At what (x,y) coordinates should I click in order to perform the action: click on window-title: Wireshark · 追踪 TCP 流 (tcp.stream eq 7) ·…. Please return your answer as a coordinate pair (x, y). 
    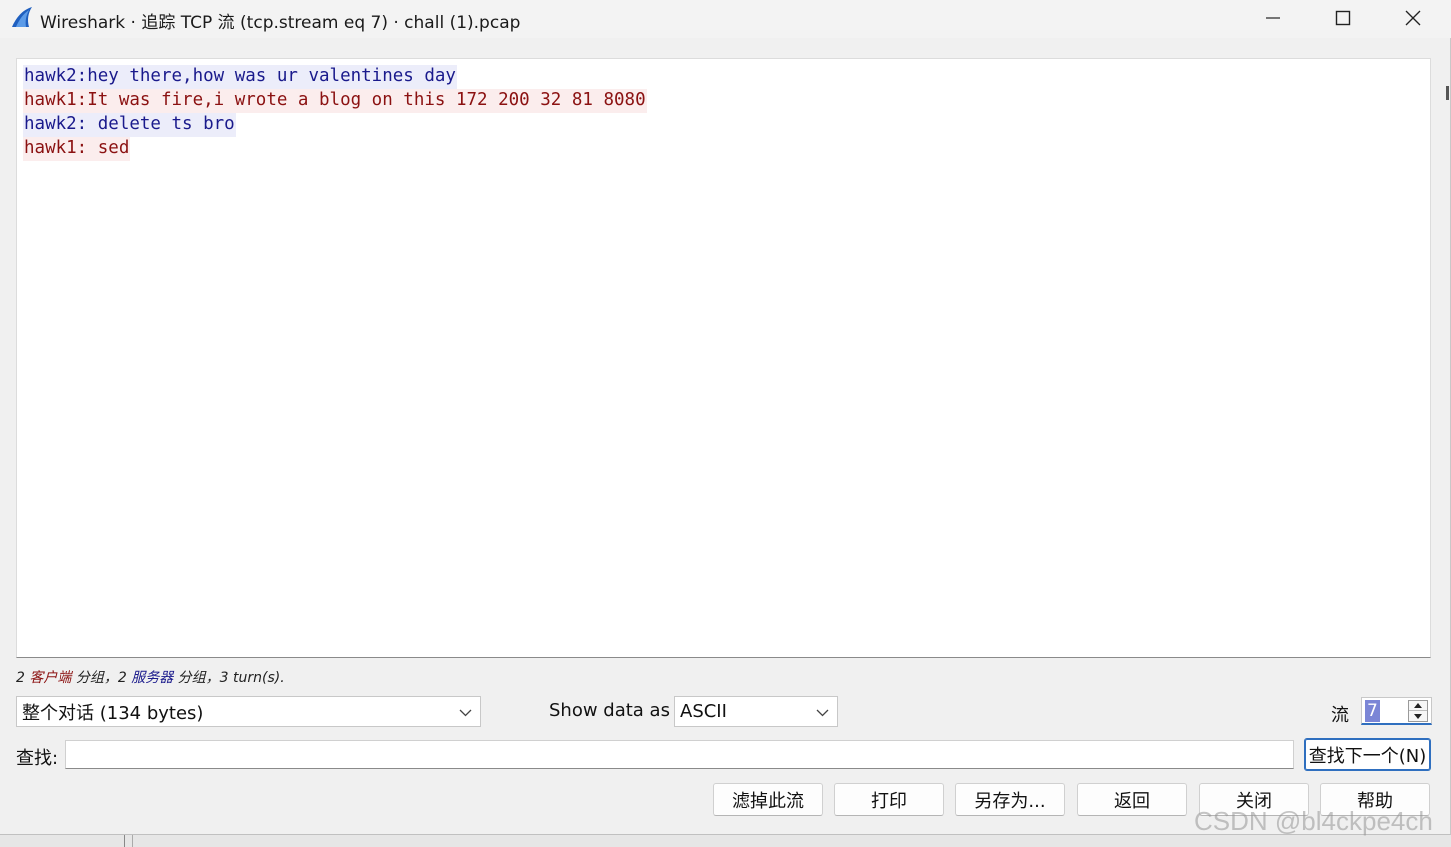
    Looking at the image, I should click on (280, 23).